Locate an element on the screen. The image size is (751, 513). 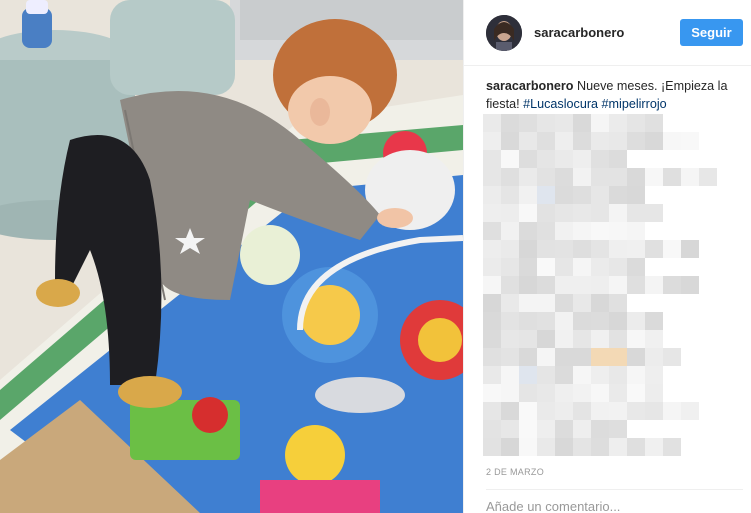
hashtag-mipelirrojo: #mipelirrojo is located at coordinates (634, 104).